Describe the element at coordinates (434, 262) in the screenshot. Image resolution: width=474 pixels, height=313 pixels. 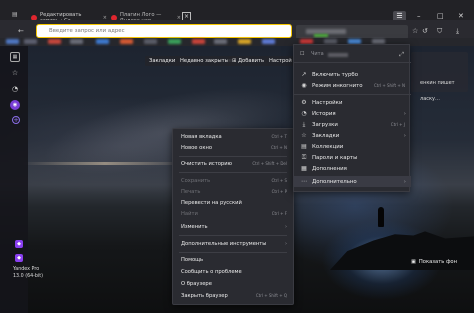
I see `show-background-button: ▣ Показать фон` at that location.